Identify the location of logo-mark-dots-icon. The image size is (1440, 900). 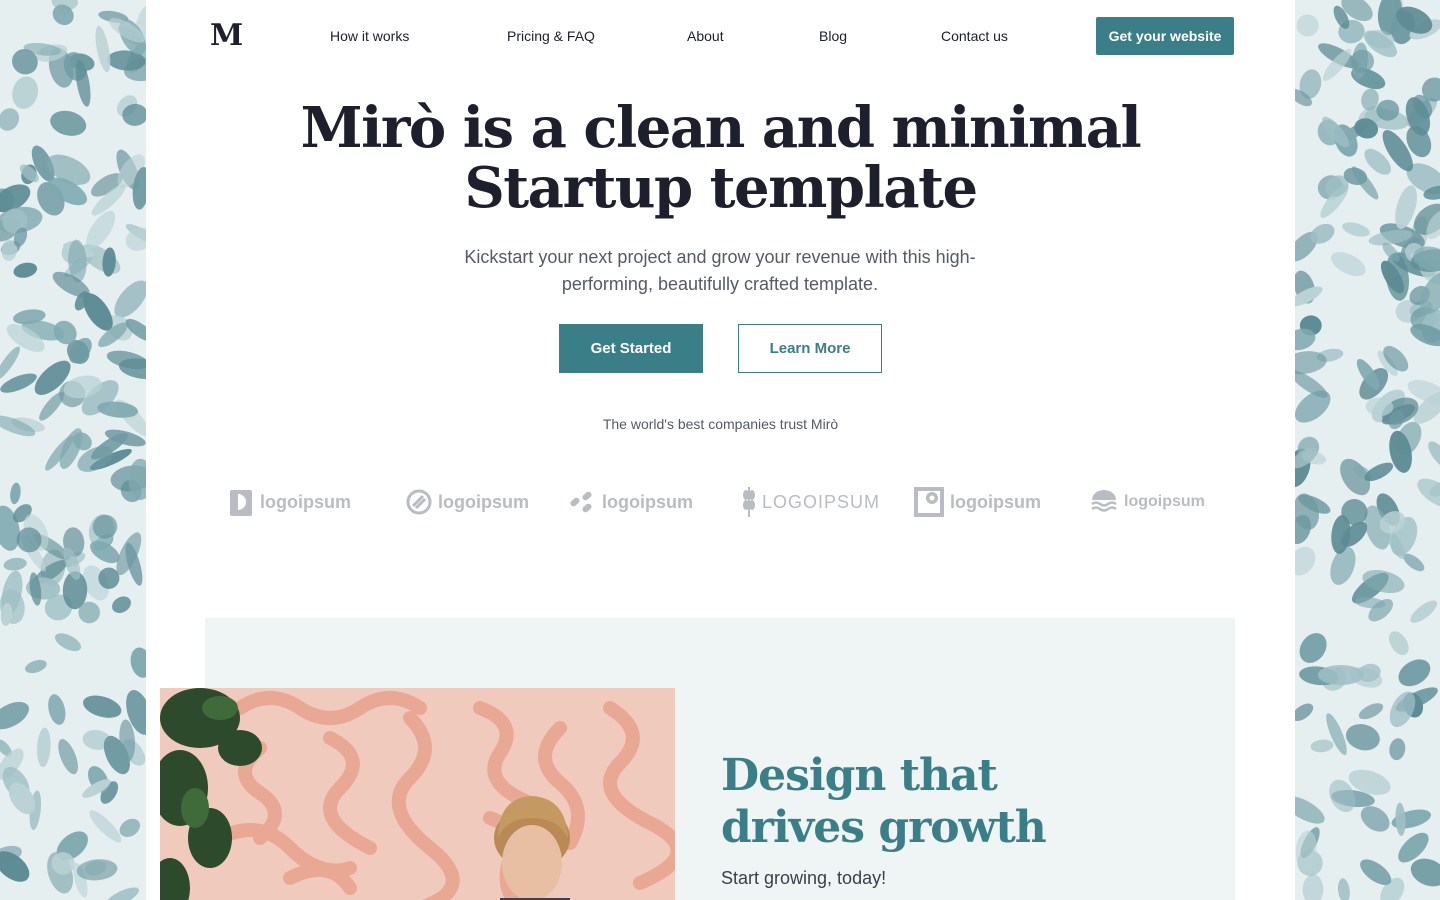
(581, 502).